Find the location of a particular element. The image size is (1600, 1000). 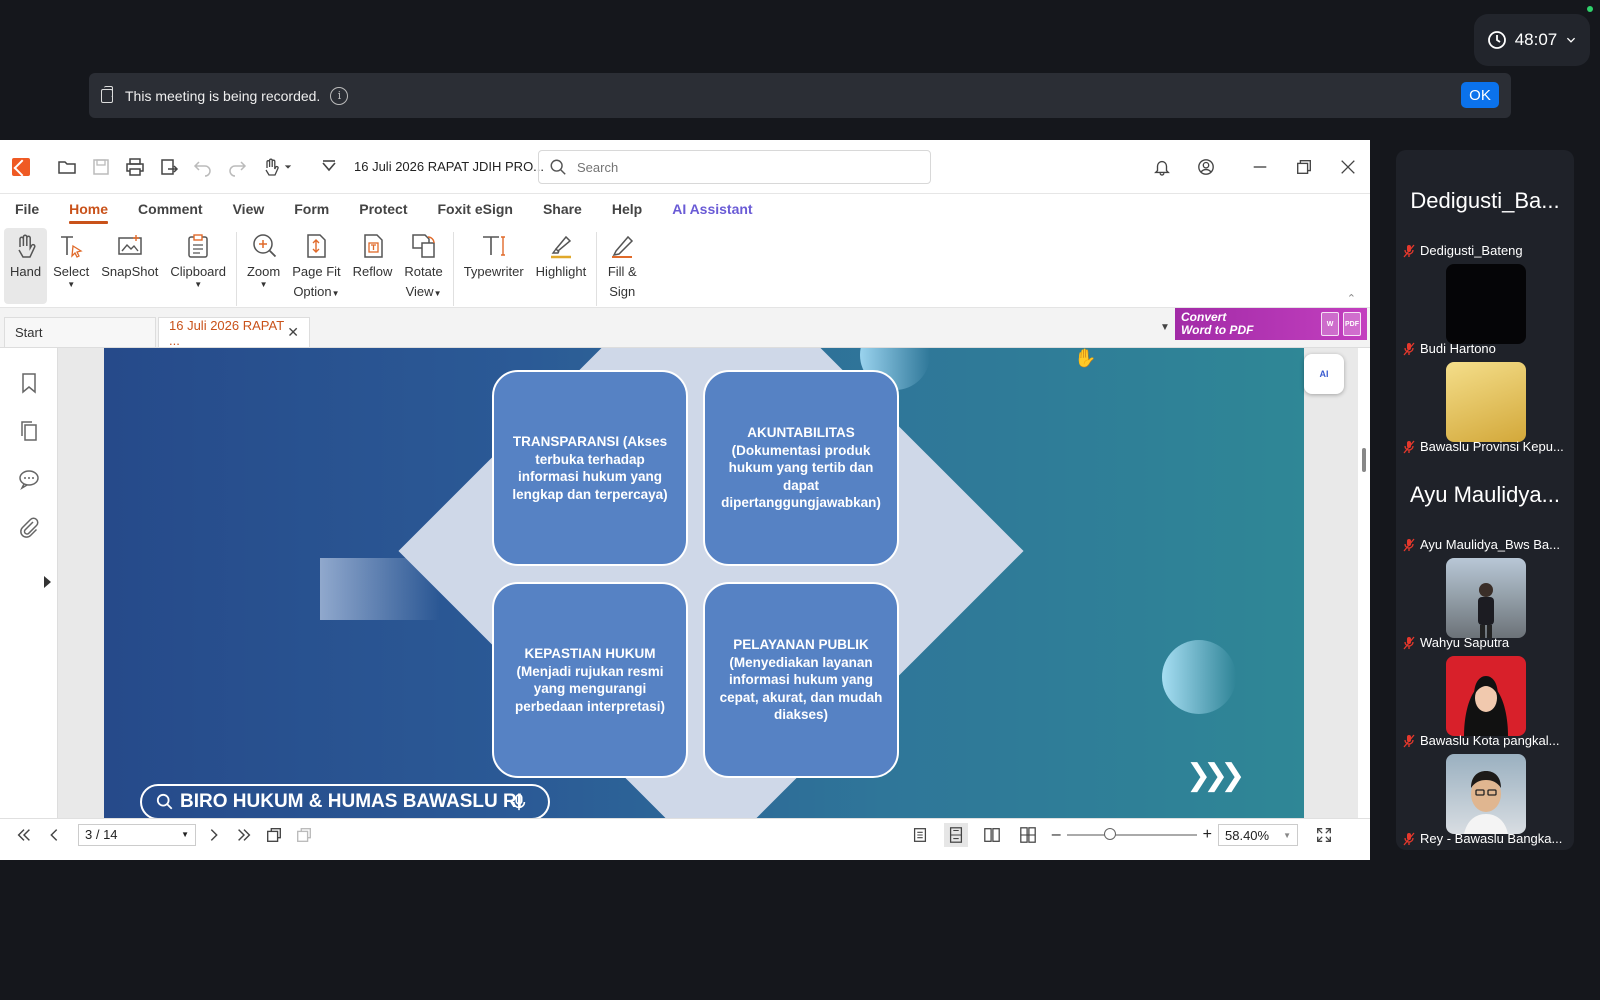

snapshot-button: SnapShot is located at coordinates (129, 256).